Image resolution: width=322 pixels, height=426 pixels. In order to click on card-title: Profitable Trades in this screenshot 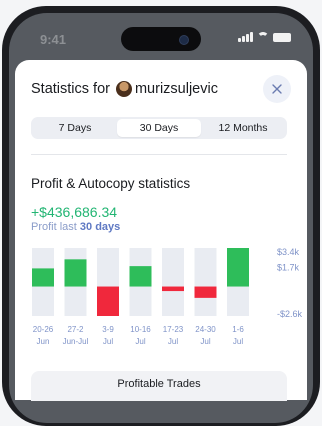, I will do `click(159, 384)`.